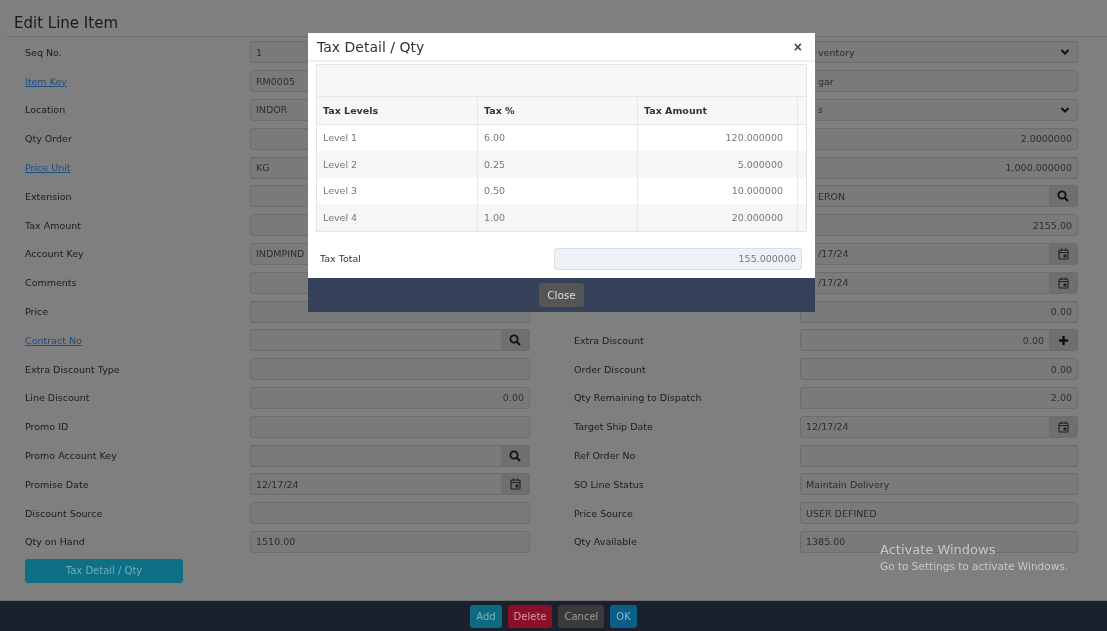 The height and width of the screenshot is (631, 1107). What do you see at coordinates (46, 81) in the screenshot?
I see `field-link: Item Key` at bounding box center [46, 81].